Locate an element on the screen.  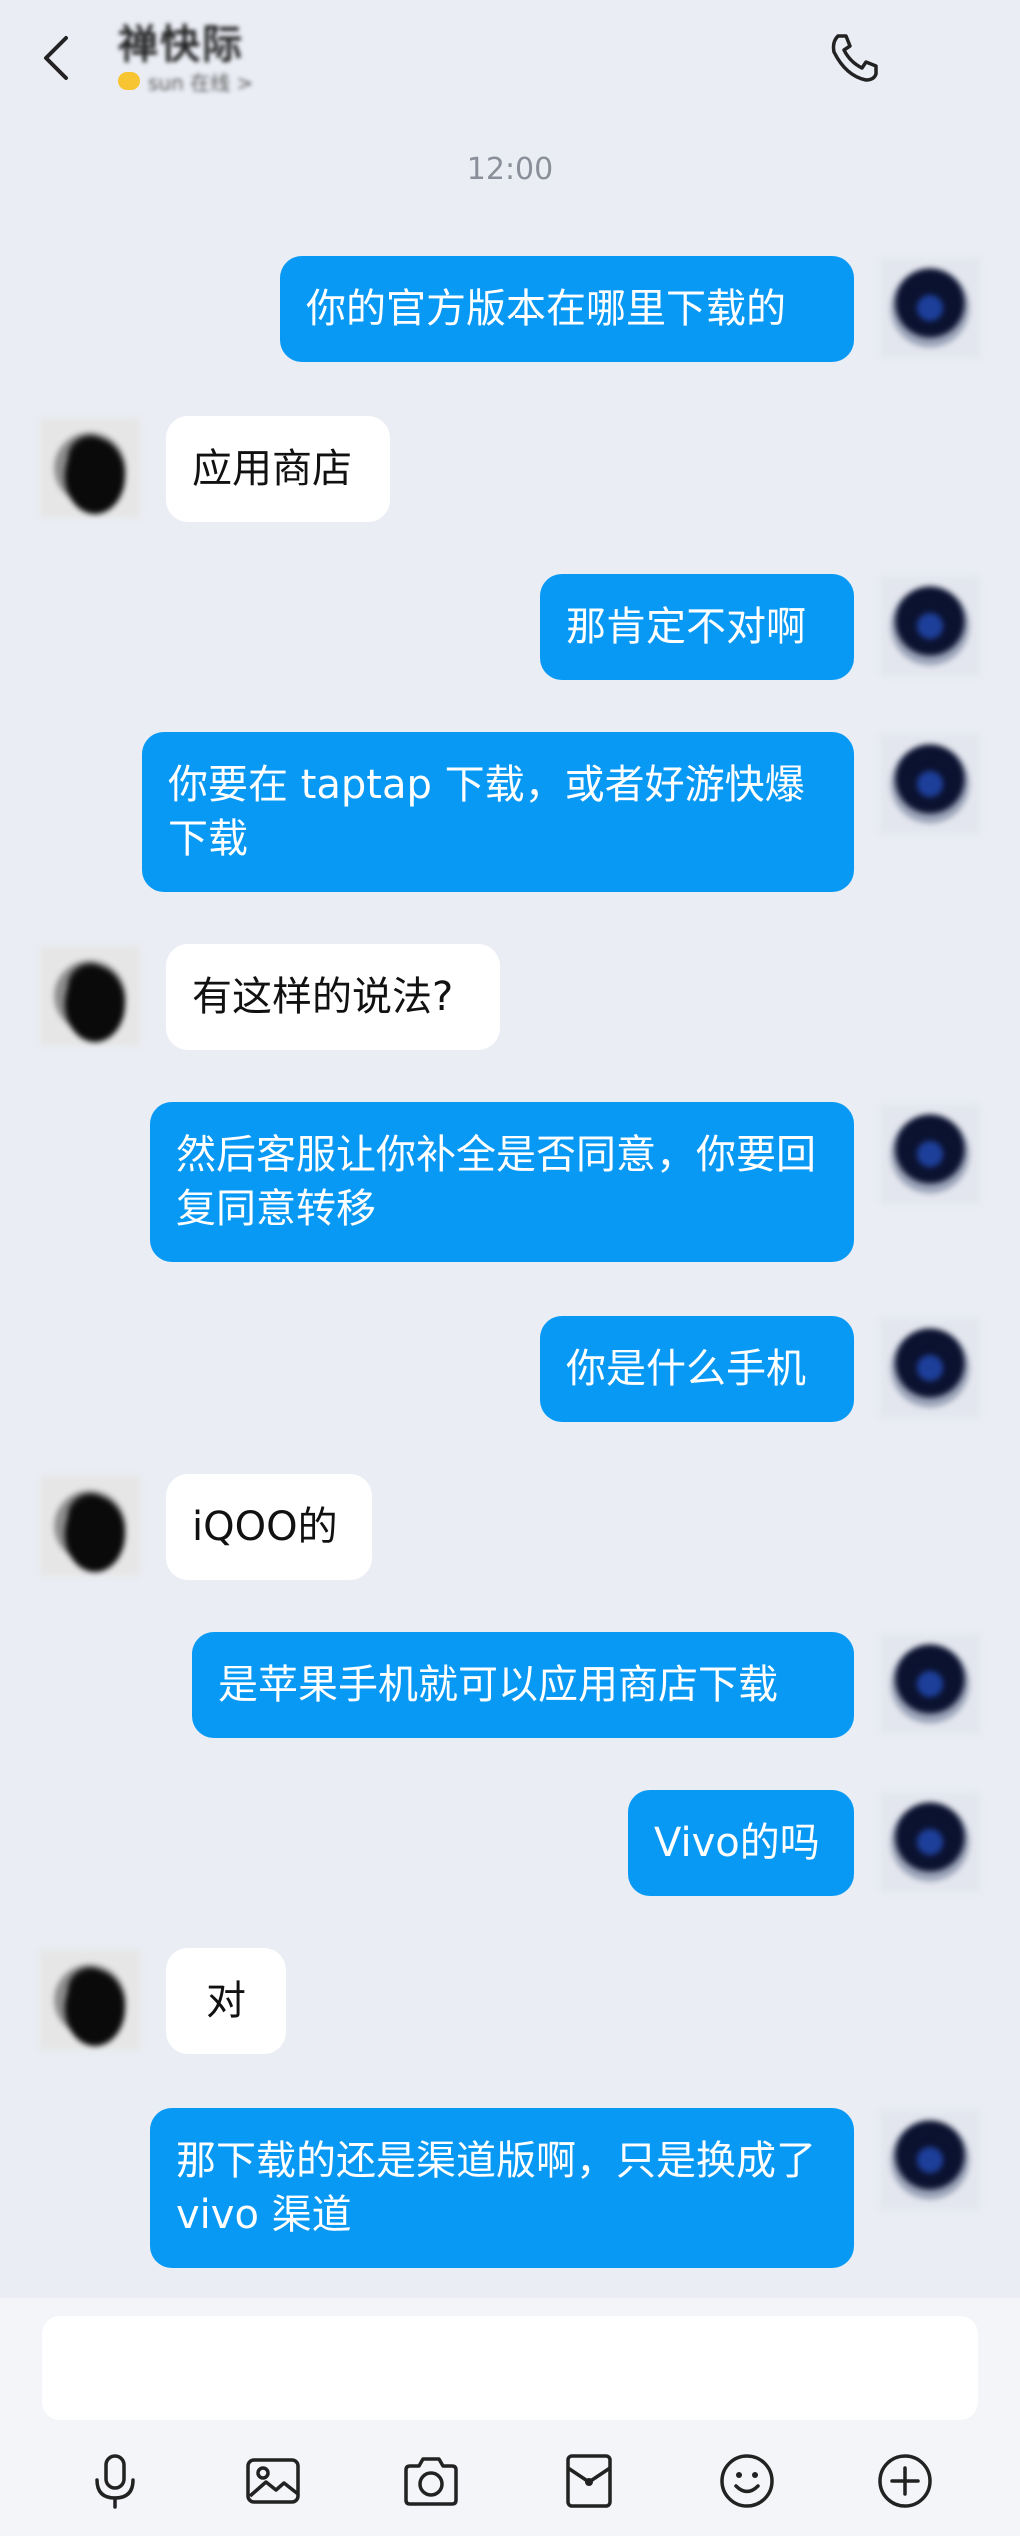
camera-icon is located at coordinates (431, 2481).